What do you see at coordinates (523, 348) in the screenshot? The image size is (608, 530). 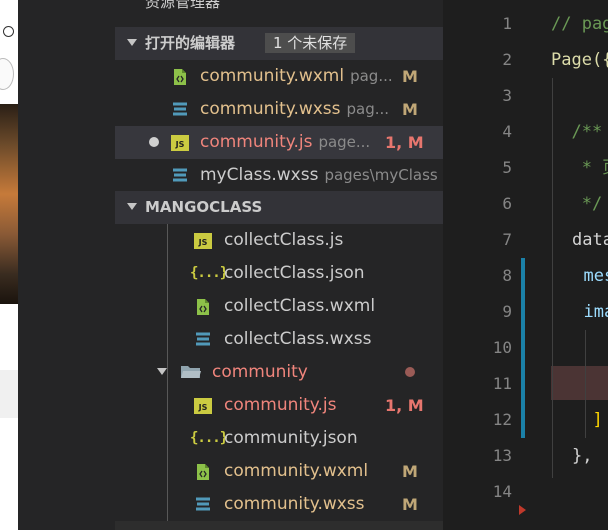 I see `git-modified-bar` at bounding box center [523, 348].